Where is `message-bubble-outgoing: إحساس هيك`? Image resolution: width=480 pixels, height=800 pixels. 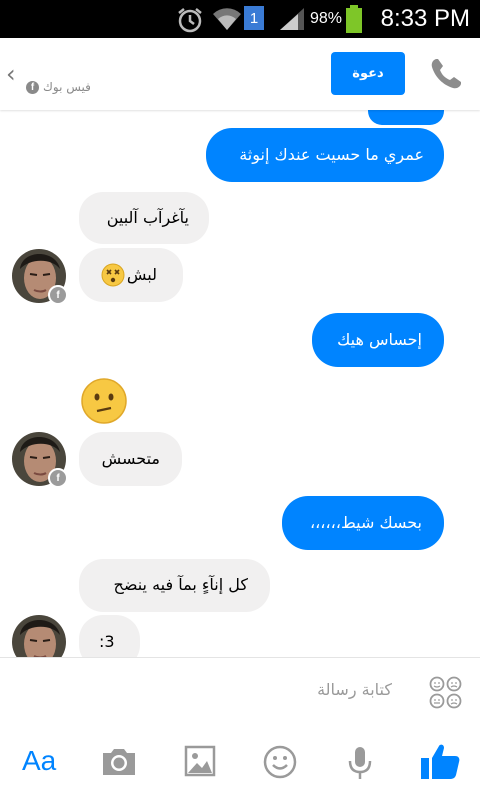 message-bubble-outgoing: إحساس هيك is located at coordinates (378, 340).